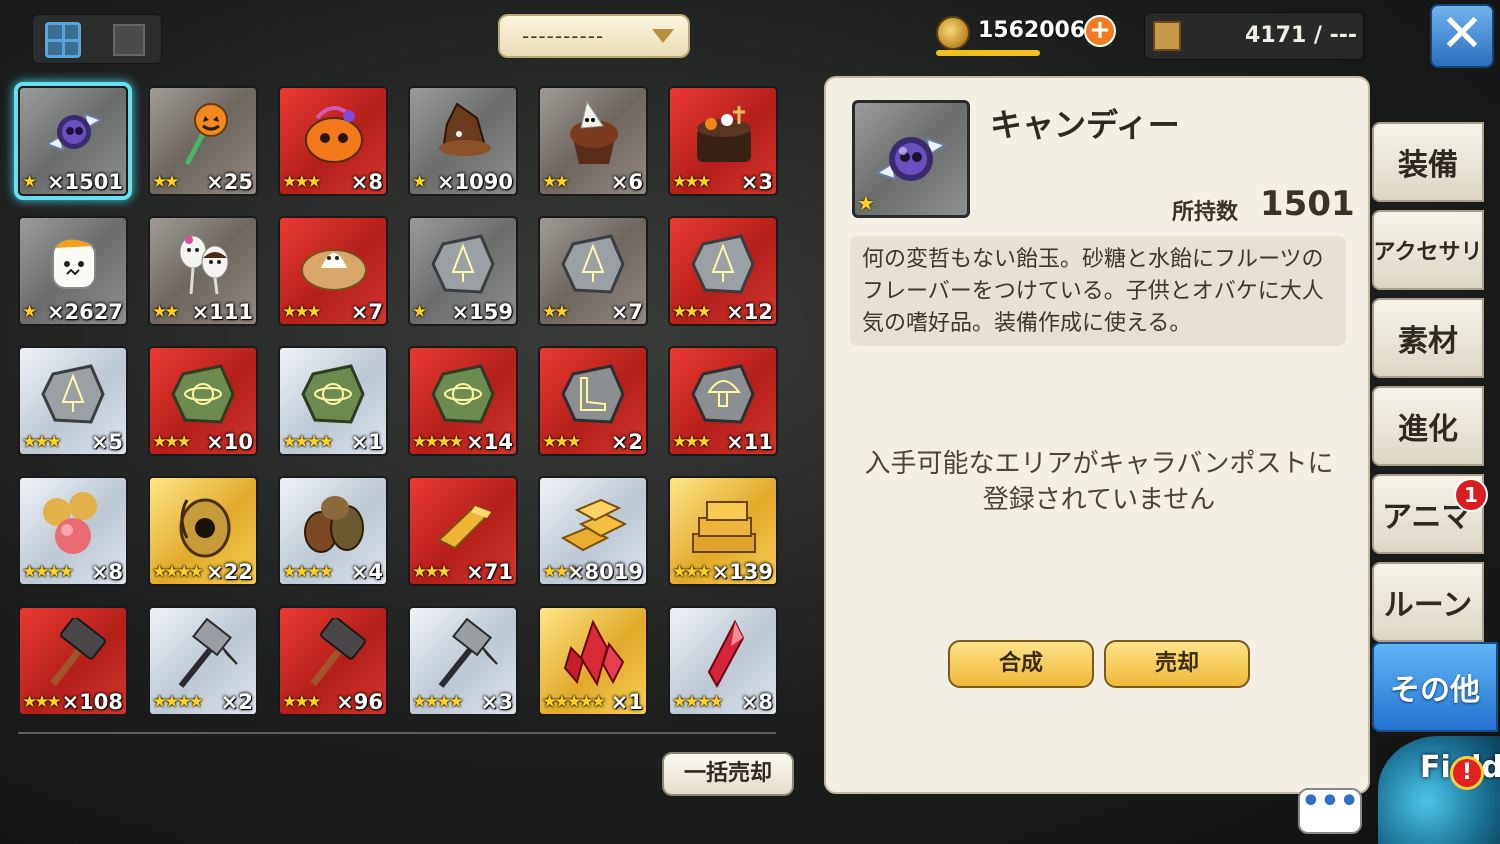 This screenshot has width=1500, height=844. What do you see at coordinates (229, 572) in the screenshot?
I see `item-count: ×22` at bounding box center [229, 572].